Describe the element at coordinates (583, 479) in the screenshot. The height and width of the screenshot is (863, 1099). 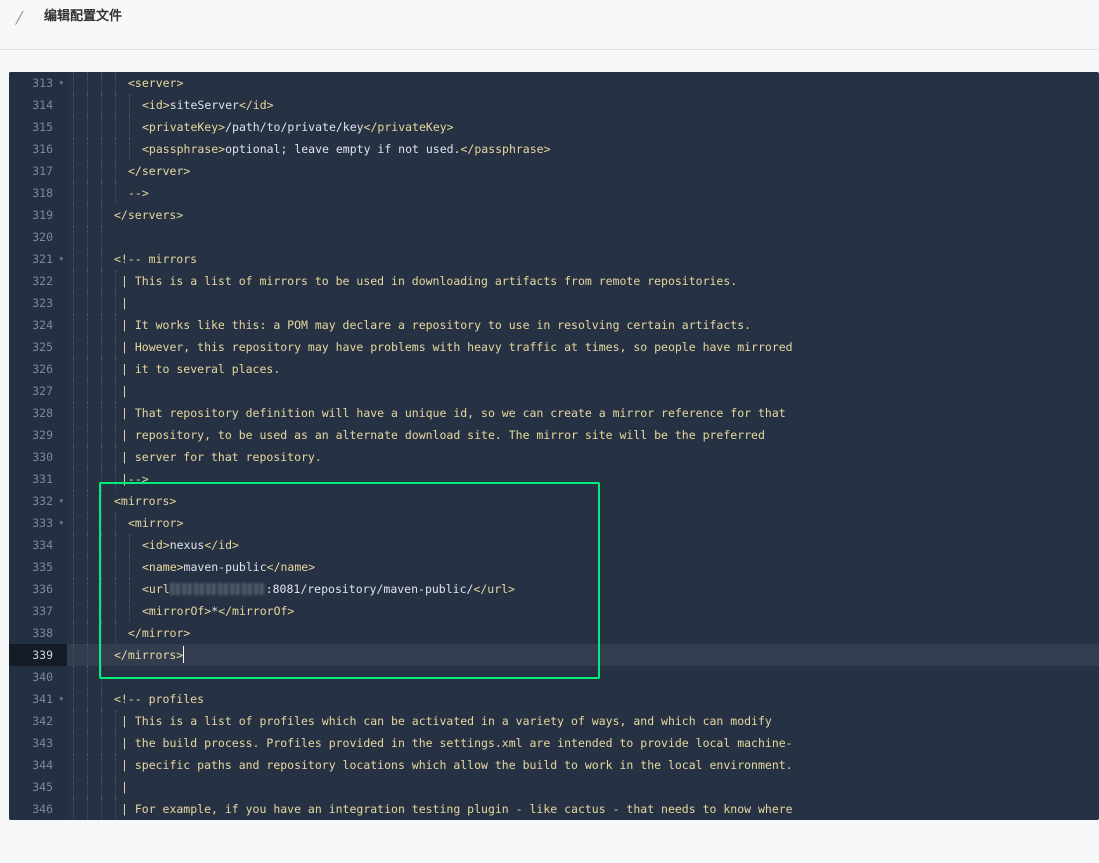
I see `code-line: |-->` at that location.